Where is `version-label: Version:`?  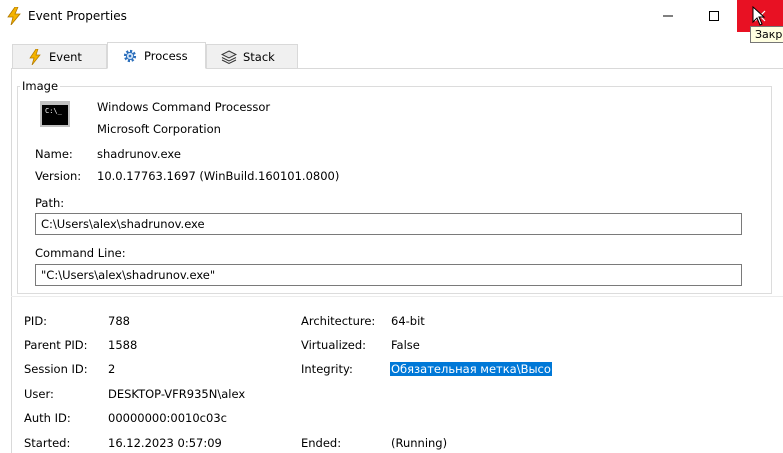 version-label: Version: is located at coordinates (58, 176).